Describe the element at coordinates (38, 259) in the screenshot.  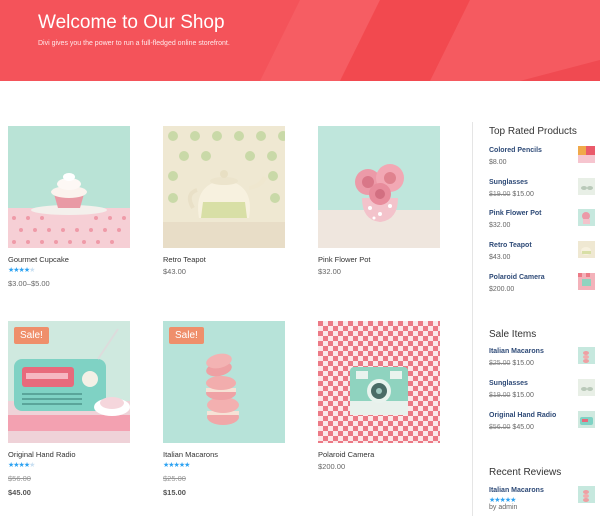
I see `product-name: Gourmet Cupcake` at that location.